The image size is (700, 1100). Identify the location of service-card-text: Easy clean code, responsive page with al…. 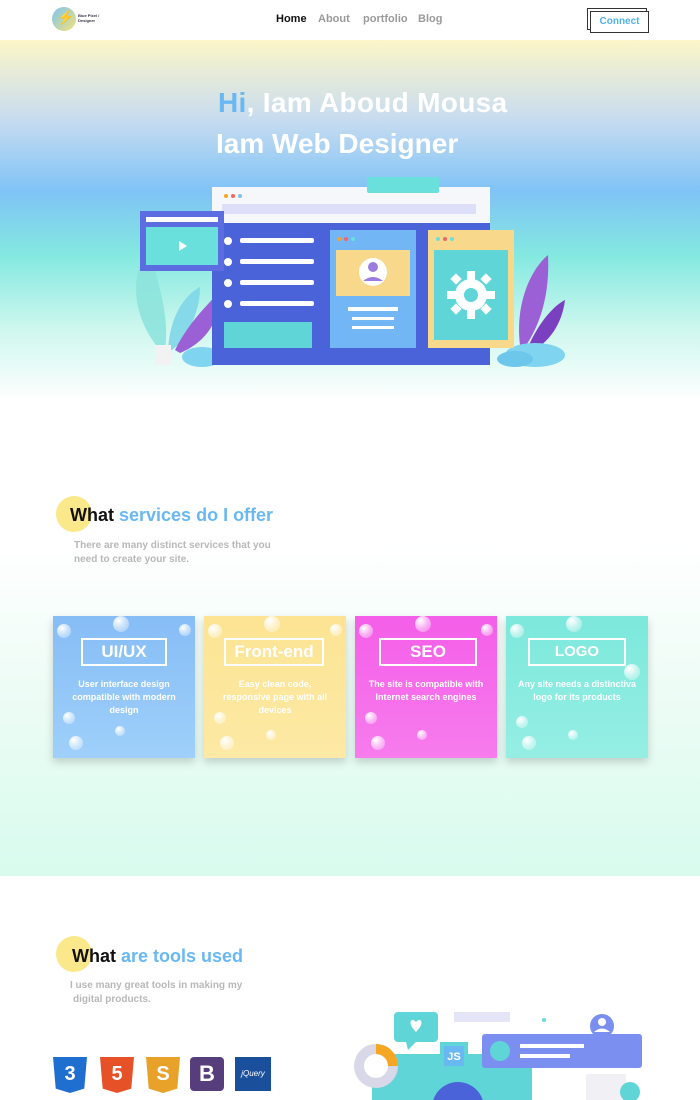
(275, 697).